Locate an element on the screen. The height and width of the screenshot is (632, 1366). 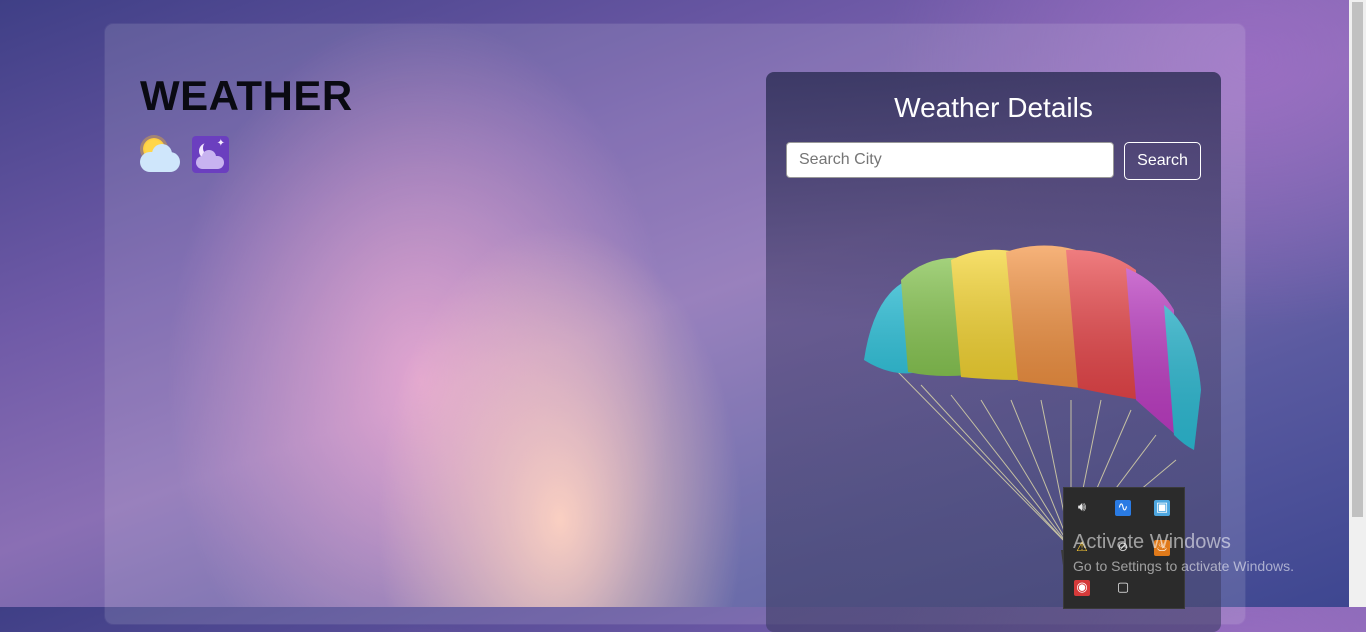
scrollbar-thumb is located at coordinates (1357, 259).